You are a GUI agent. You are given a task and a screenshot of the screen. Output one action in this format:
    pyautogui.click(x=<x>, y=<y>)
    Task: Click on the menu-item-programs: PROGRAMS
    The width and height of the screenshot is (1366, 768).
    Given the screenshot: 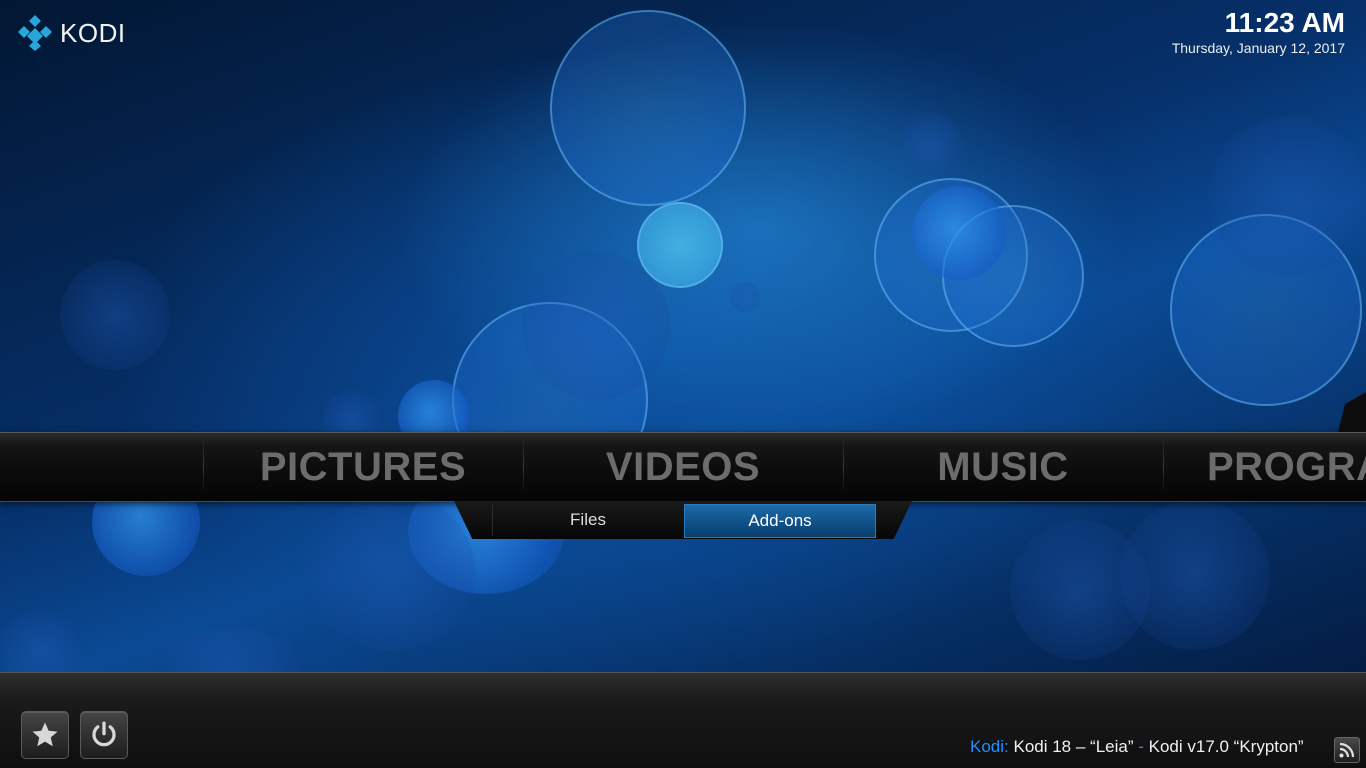 What is the action you would take?
    pyautogui.click(x=1264, y=467)
    